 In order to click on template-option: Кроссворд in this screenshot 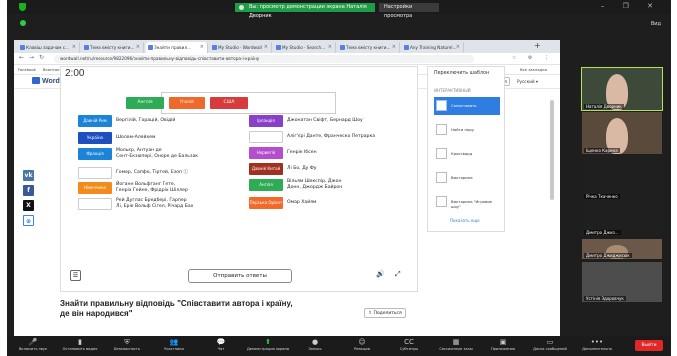, I will do `click(467, 154)`.